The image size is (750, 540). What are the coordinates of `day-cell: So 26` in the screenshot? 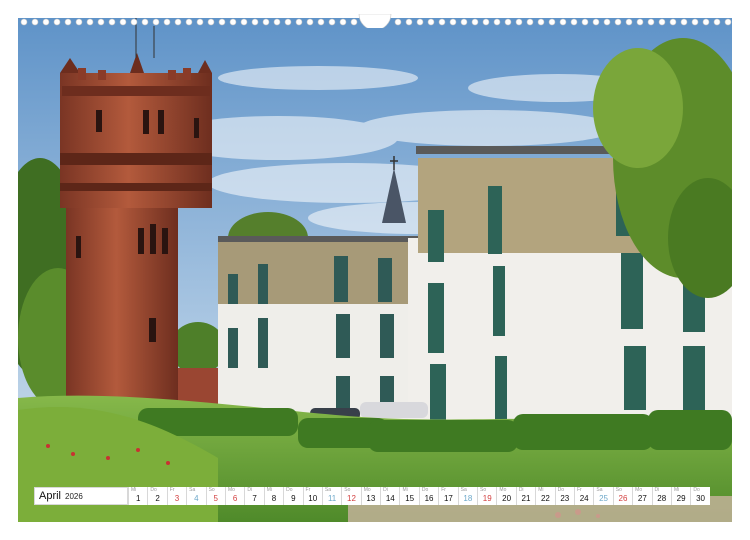 It's located at (622, 496).